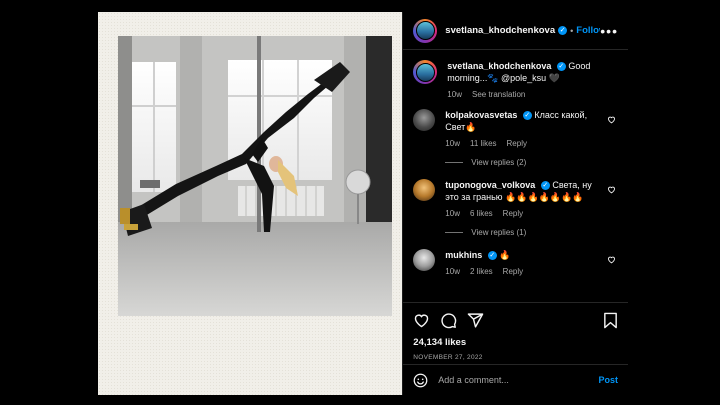  I want to click on caption-time: 10w, so click(454, 95).